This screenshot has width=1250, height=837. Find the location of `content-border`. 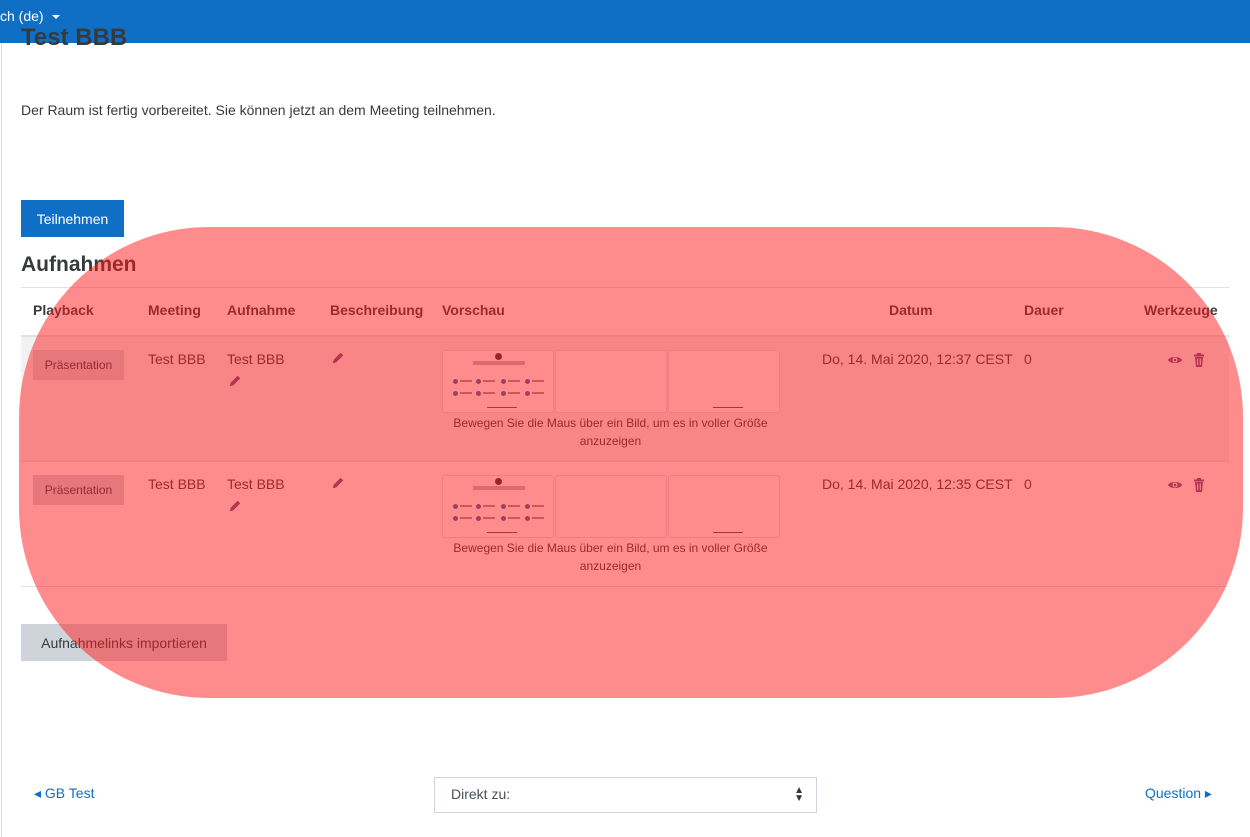

content-border is located at coordinates (1, 440).